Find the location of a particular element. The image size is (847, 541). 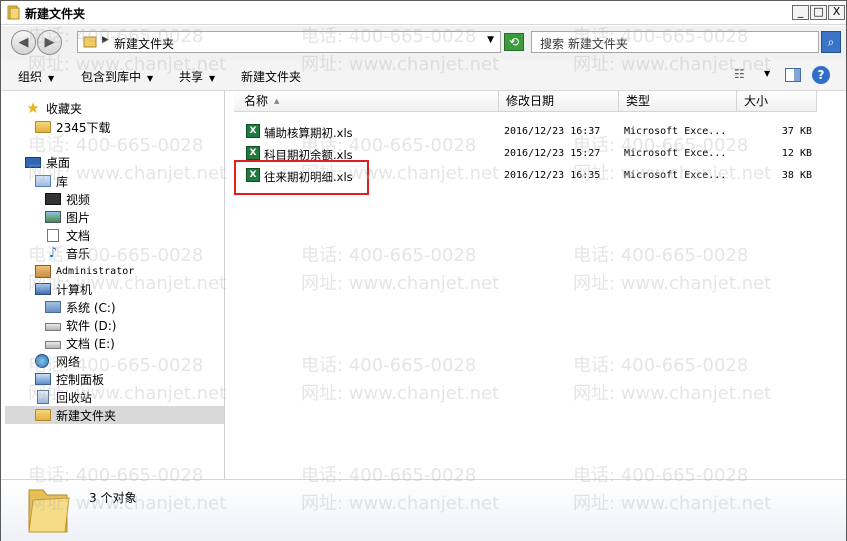

user-icon is located at coordinates (43, 271).